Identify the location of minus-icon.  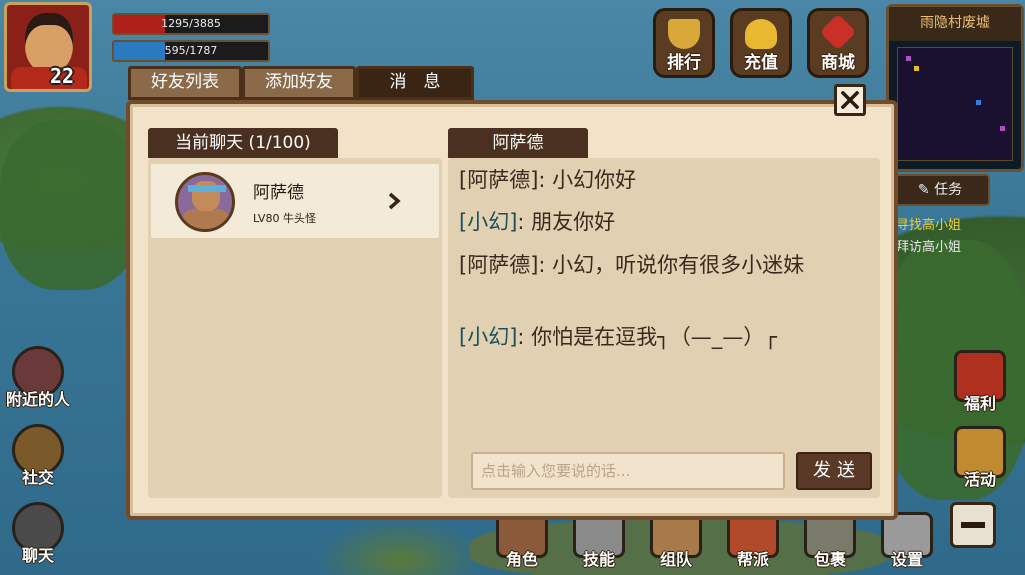
(973, 525).